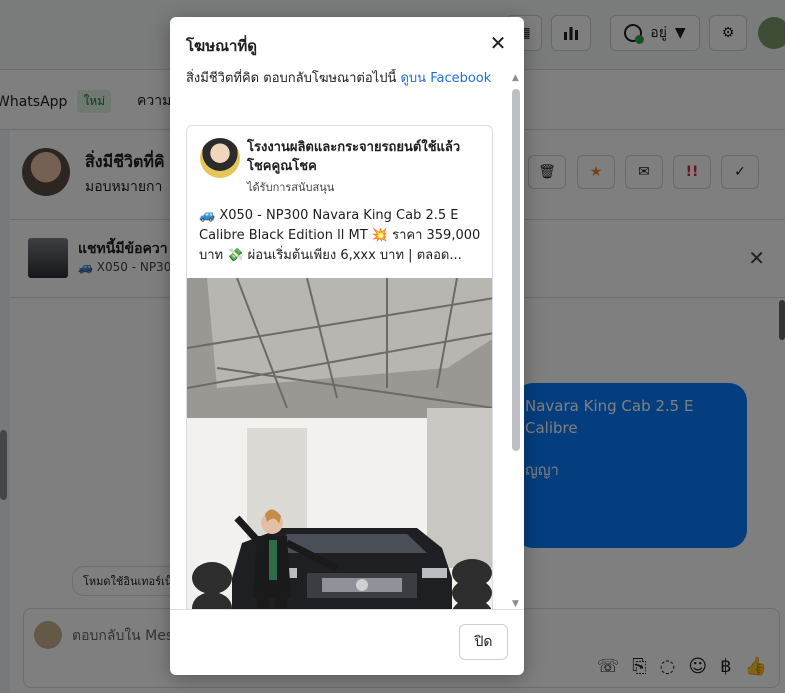 Image resolution: width=785 pixels, height=693 pixels. What do you see at coordinates (347, 642) in the screenshot?
I see `dialog-footer: ปิด` at bounding box center [347, 642].